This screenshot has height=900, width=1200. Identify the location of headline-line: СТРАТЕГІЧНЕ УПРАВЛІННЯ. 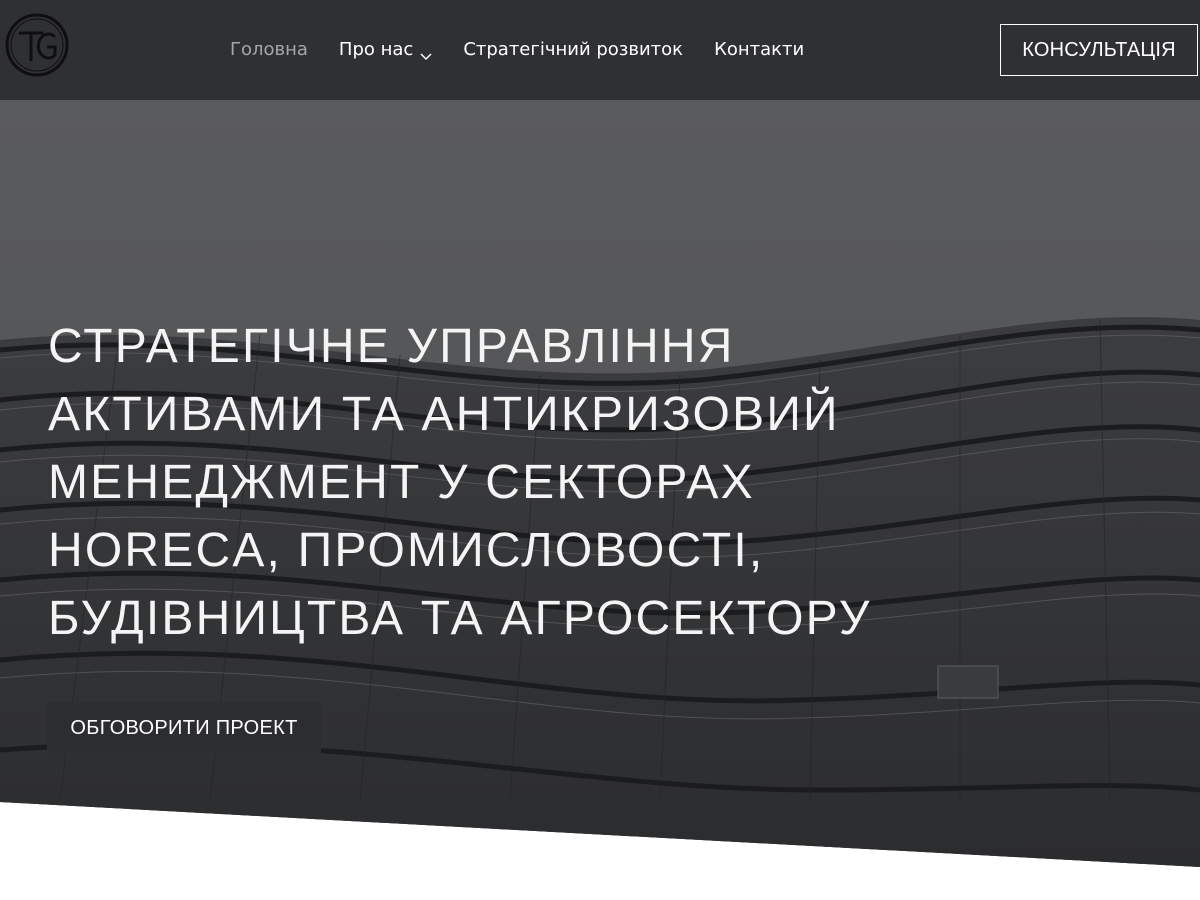
(391, 346).